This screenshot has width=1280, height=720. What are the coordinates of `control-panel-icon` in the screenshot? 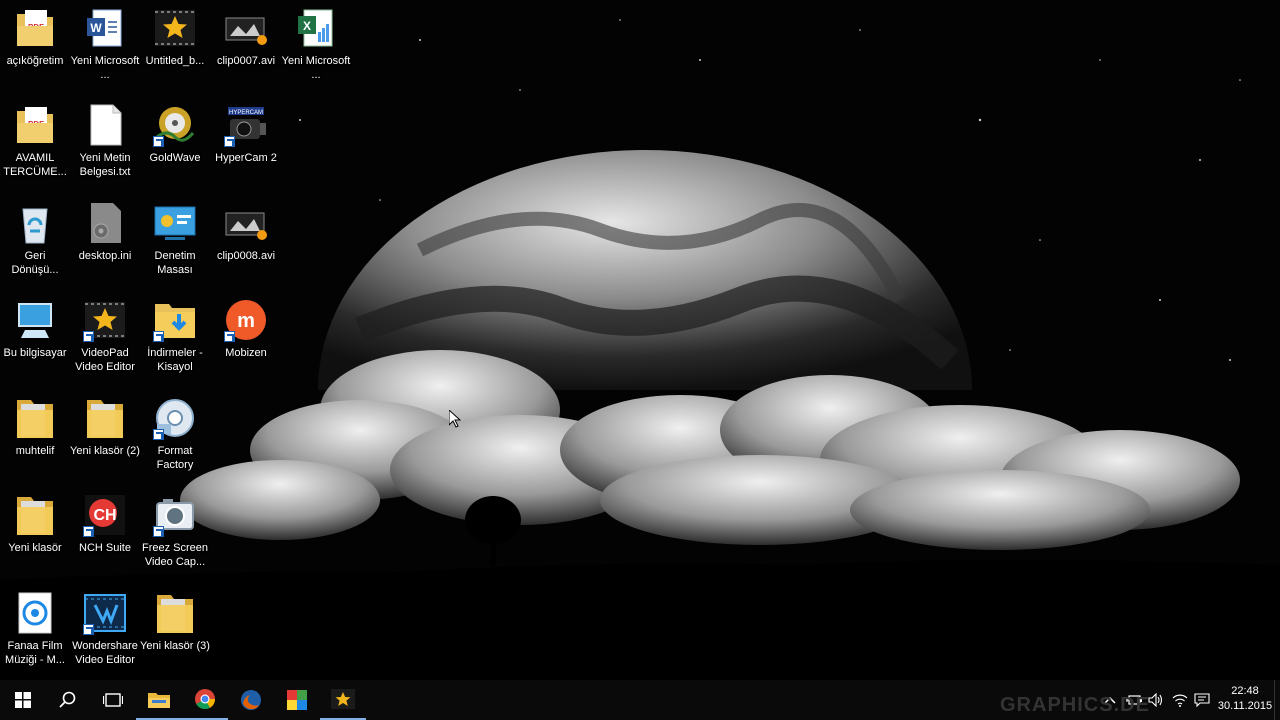 It's located at (175, 223).